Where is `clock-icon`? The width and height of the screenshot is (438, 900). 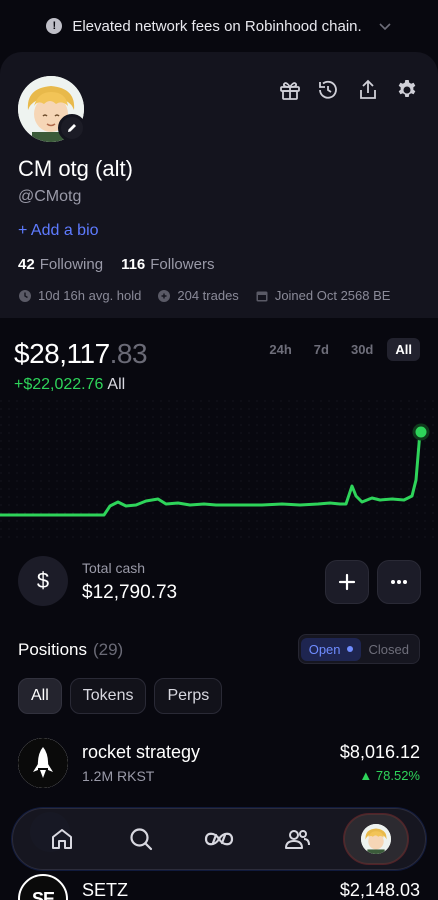
clock-icon is located at coordinates (25, 295).